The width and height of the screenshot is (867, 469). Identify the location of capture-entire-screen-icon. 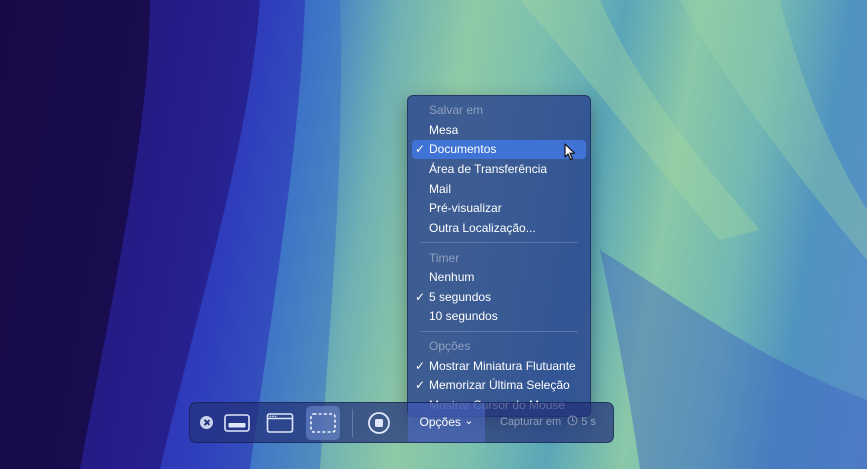
(280, 423).